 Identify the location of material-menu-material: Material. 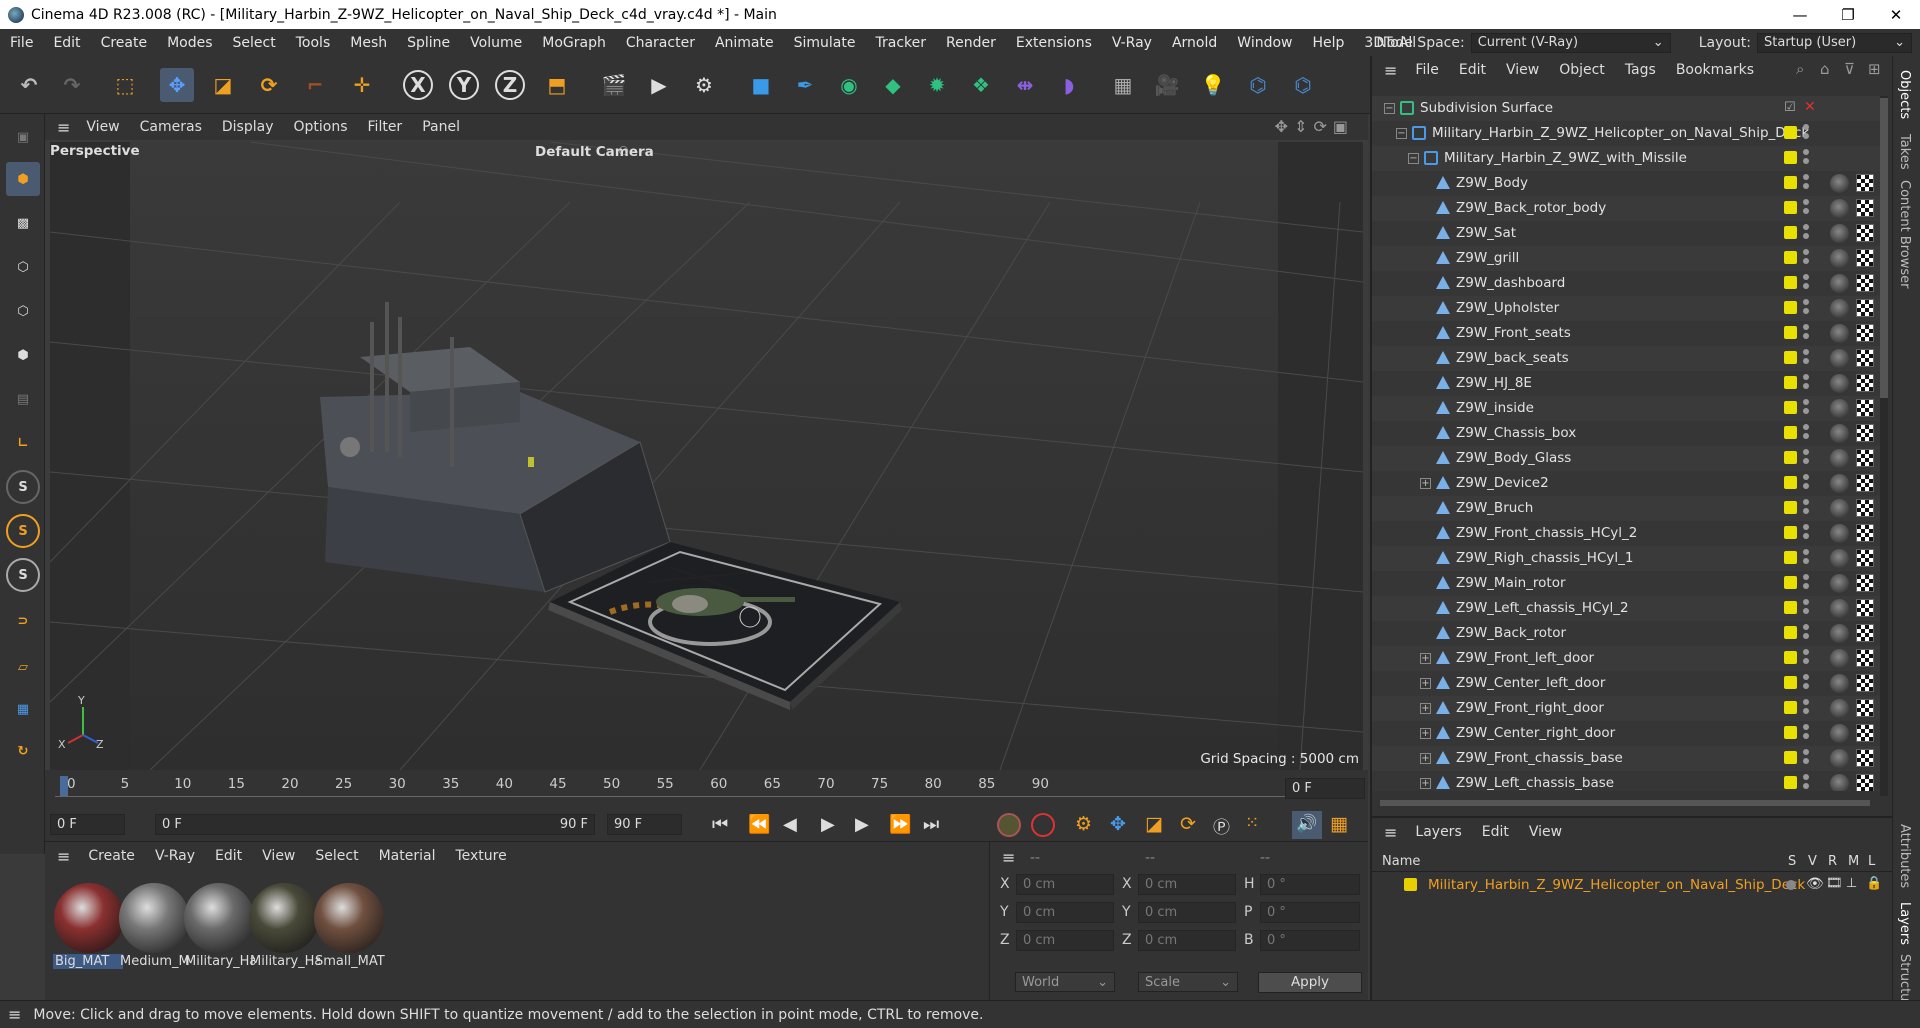
(407, 856).